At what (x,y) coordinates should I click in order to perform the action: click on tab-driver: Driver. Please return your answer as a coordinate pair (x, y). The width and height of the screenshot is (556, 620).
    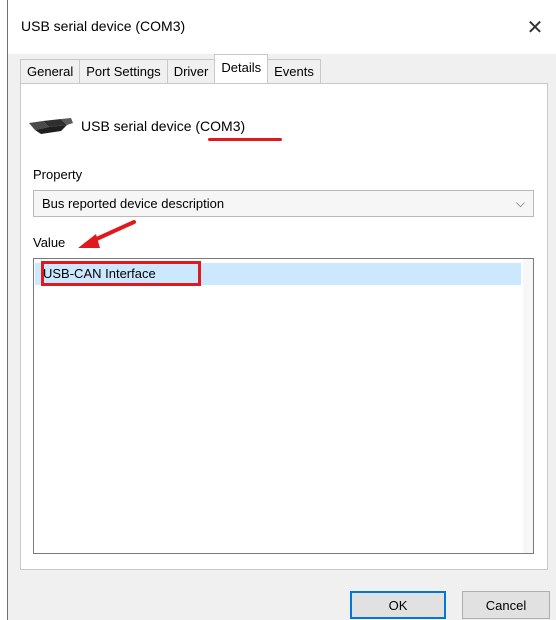
    Looking at the image, I should click on (191, 71).